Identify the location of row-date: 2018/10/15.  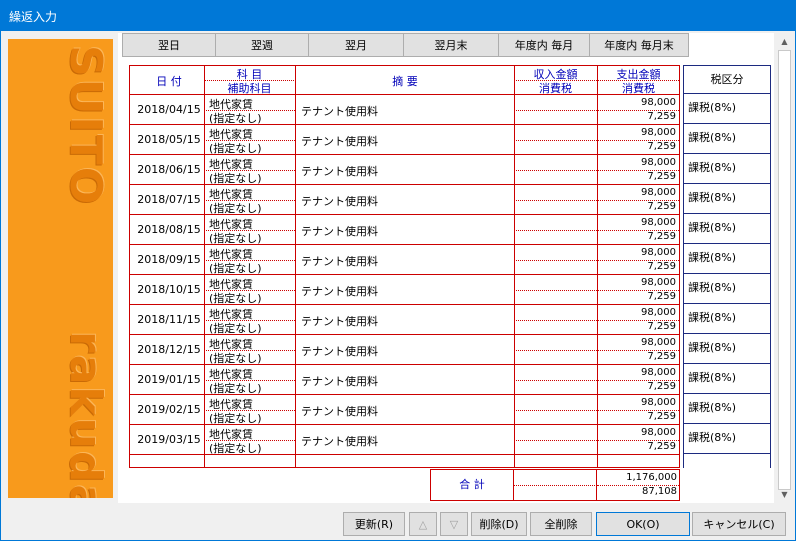
(169, 289).